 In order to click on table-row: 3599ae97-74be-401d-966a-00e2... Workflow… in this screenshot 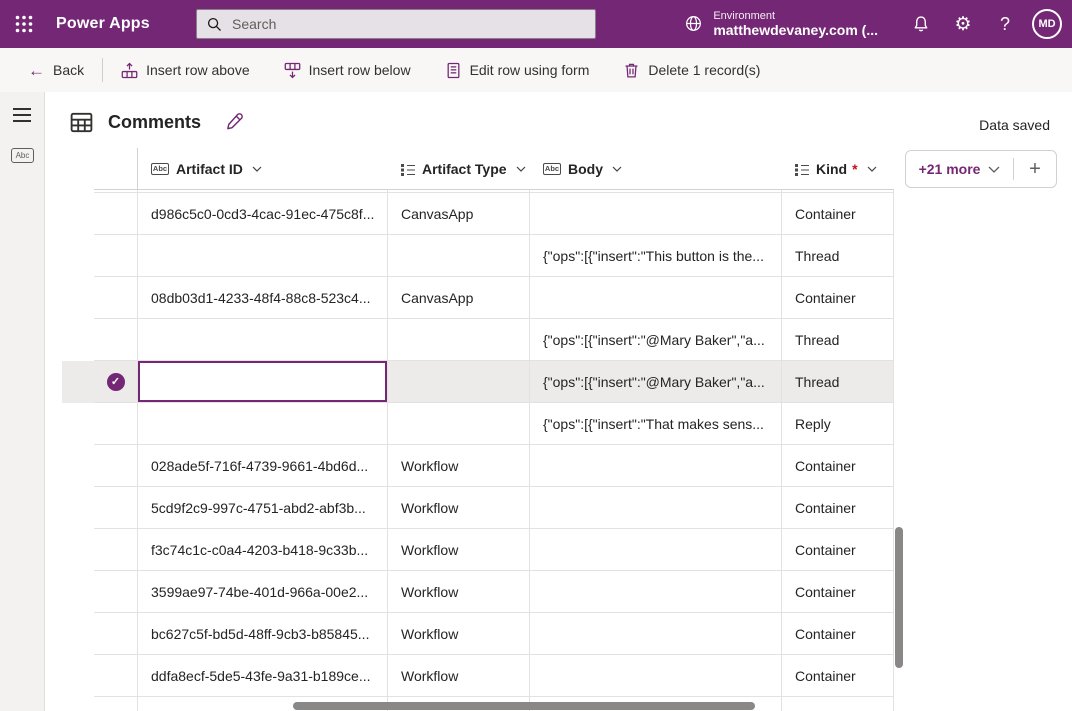, I will do `click(478, 592)`.